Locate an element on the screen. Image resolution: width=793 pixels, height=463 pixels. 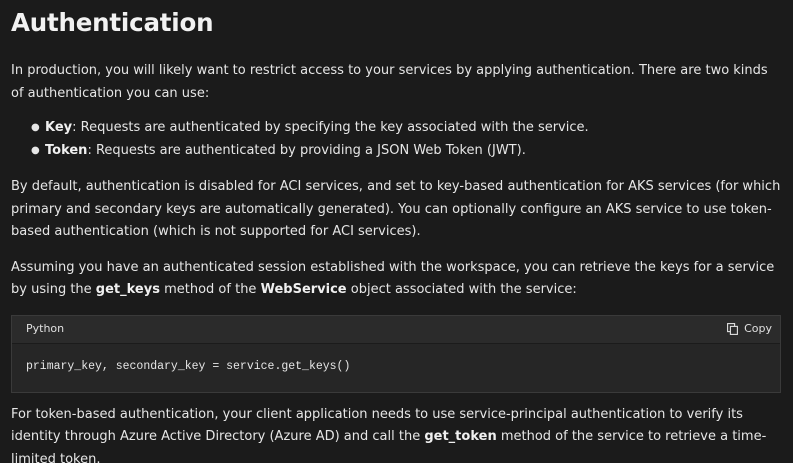
webservice-object: WebService is located at coordinates (303, 289).